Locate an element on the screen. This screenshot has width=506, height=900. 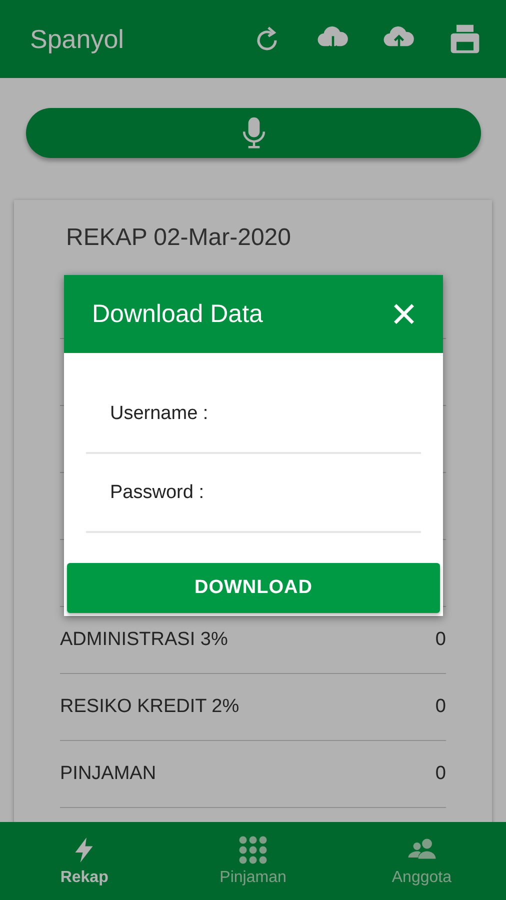
input-field: Password : is located at coordinates (253, 493).